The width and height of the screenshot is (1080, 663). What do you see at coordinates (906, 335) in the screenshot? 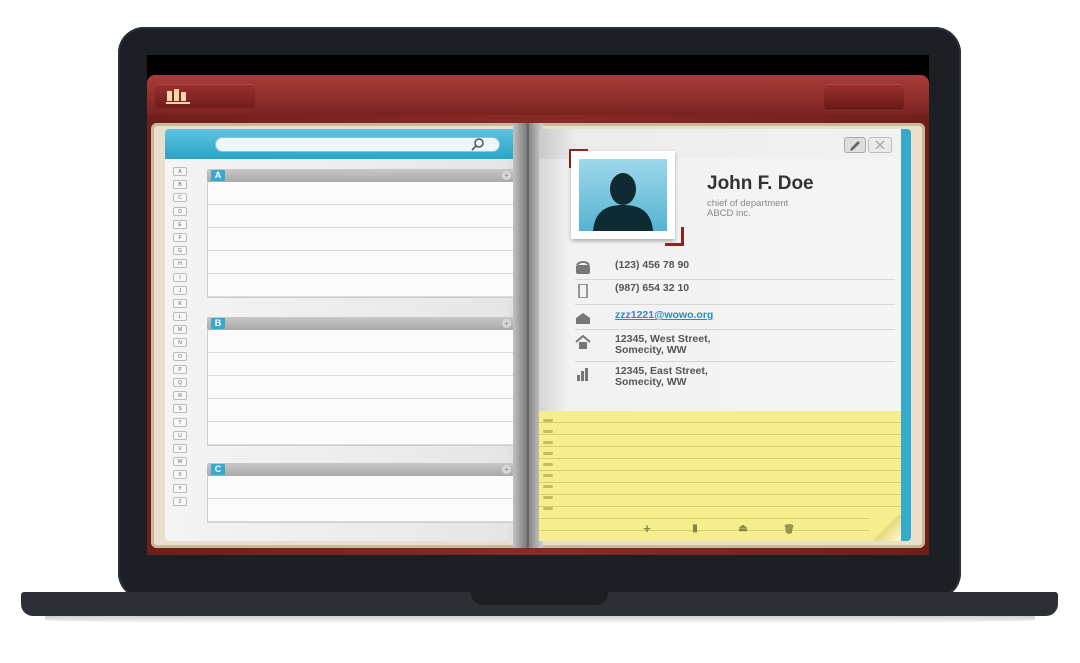
I see `page-edge-accent` at bounding box center [906, 335].